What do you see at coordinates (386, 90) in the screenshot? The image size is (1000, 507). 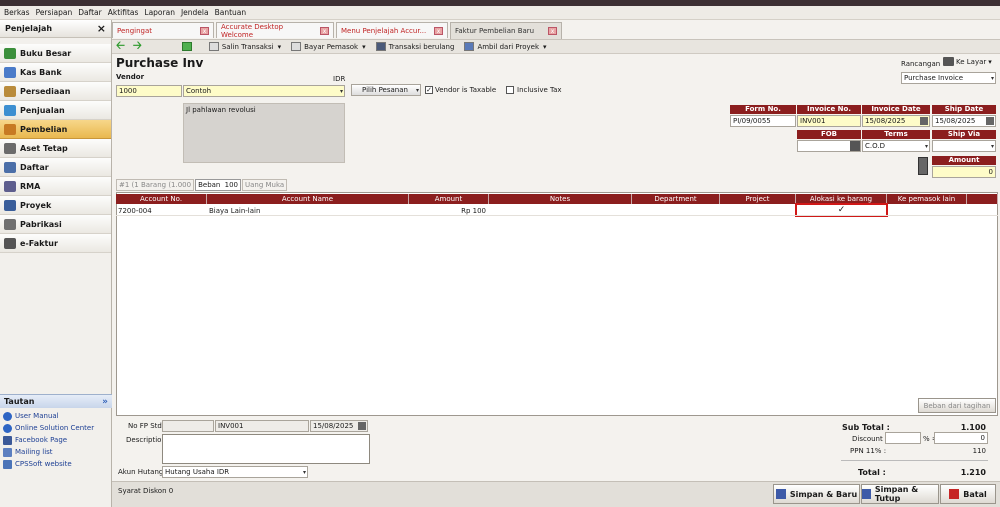 I see `pick-order-button: Pilih Pesanan ▾` at bounding box center [386, 90].